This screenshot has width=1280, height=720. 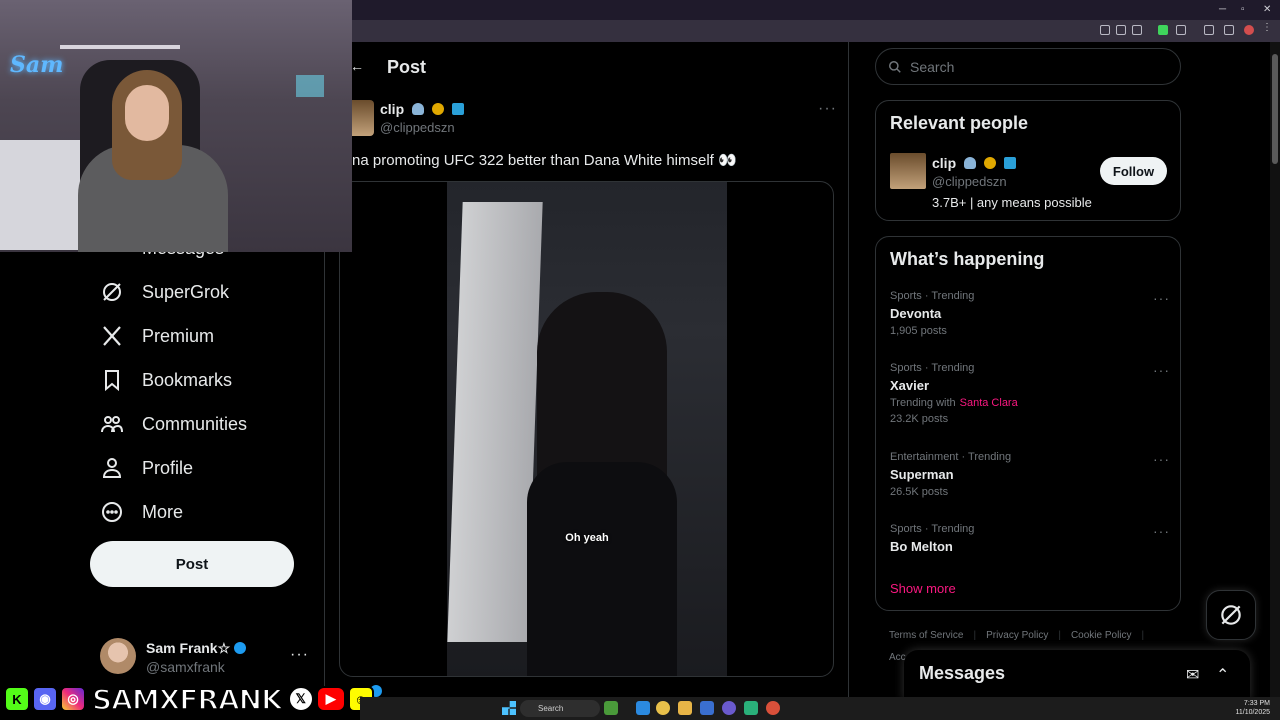 What do you see at coordinates (509, 708) in the screenshot?
I see `windows-start-icon` at bounding box center [509, 708].